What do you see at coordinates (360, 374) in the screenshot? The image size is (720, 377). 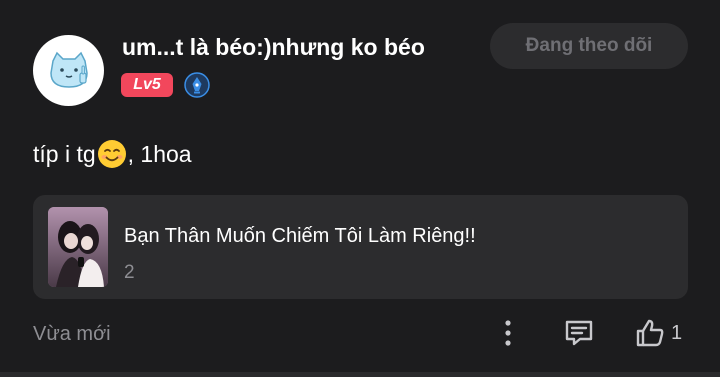 I see `divider` at bounding box center [360, 374].